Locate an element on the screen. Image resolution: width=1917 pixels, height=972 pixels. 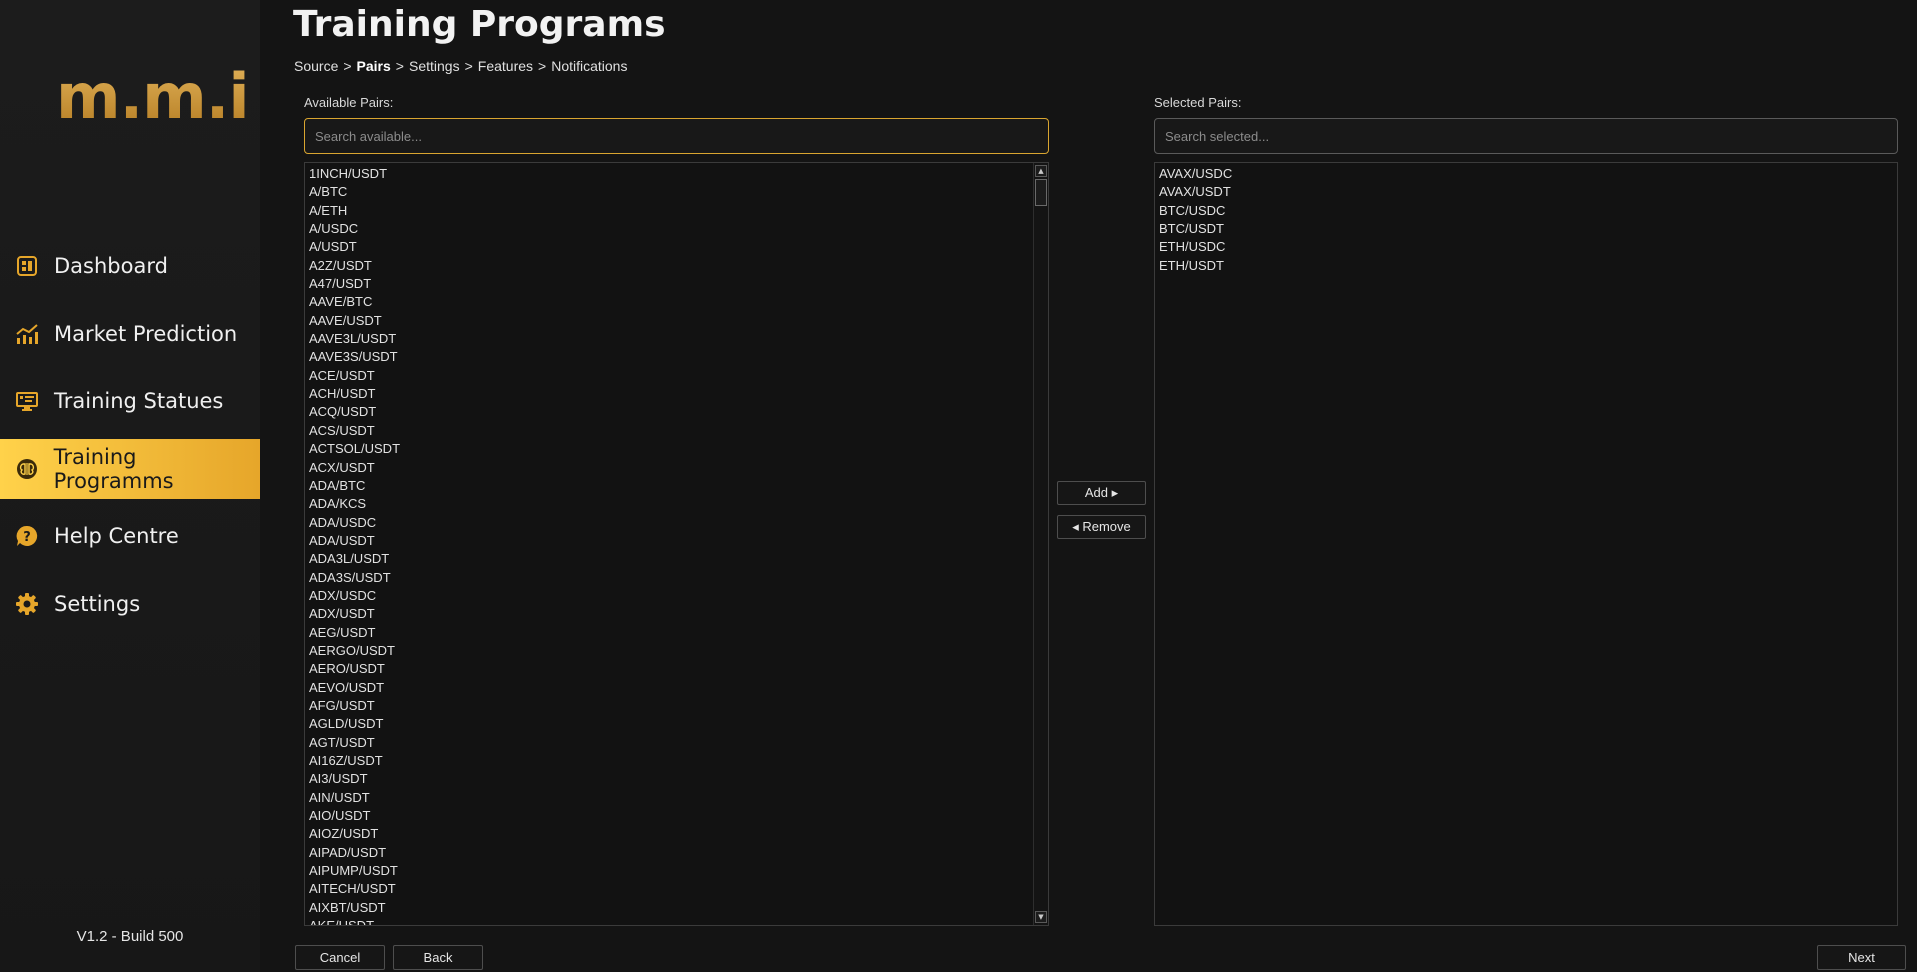
list-item: ACX/USDT is located at coordinates (678, 468).